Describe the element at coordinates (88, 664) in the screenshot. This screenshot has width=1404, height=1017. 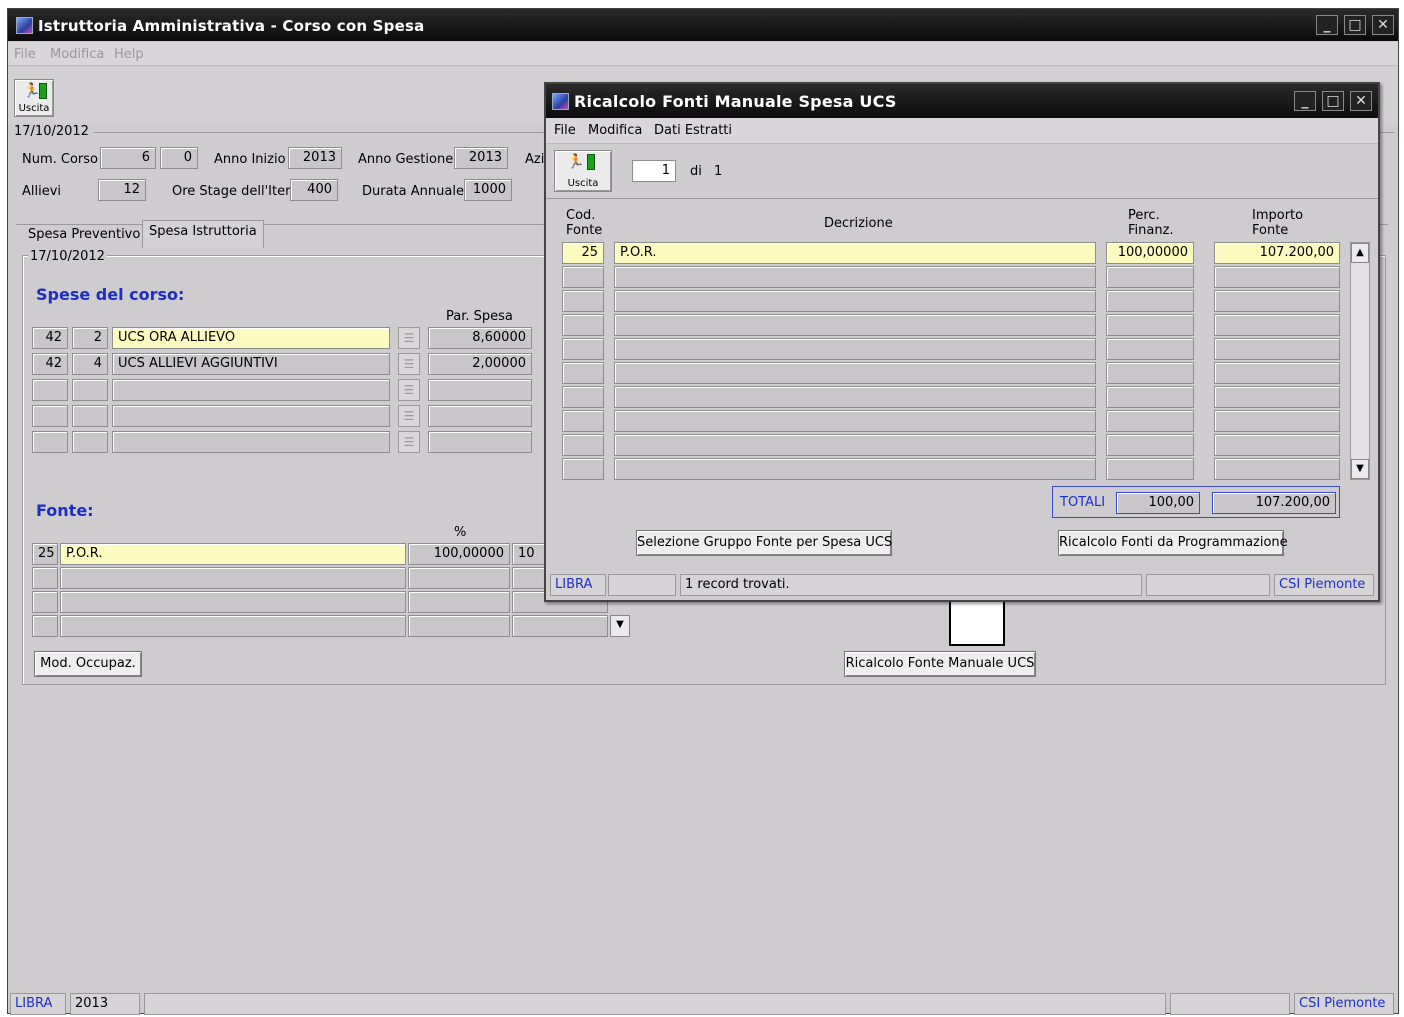
I see `mod-occupaz-button: Mod. Occupaz.` at that location.